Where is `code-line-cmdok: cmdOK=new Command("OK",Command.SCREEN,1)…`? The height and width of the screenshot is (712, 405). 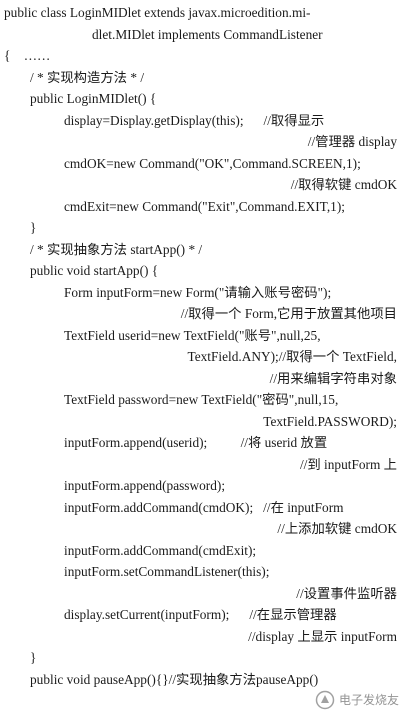 code-line-cmdok: cmdOK=new Command("OK",Command.SCREEN,1)… is located at coordinates (212, 163).